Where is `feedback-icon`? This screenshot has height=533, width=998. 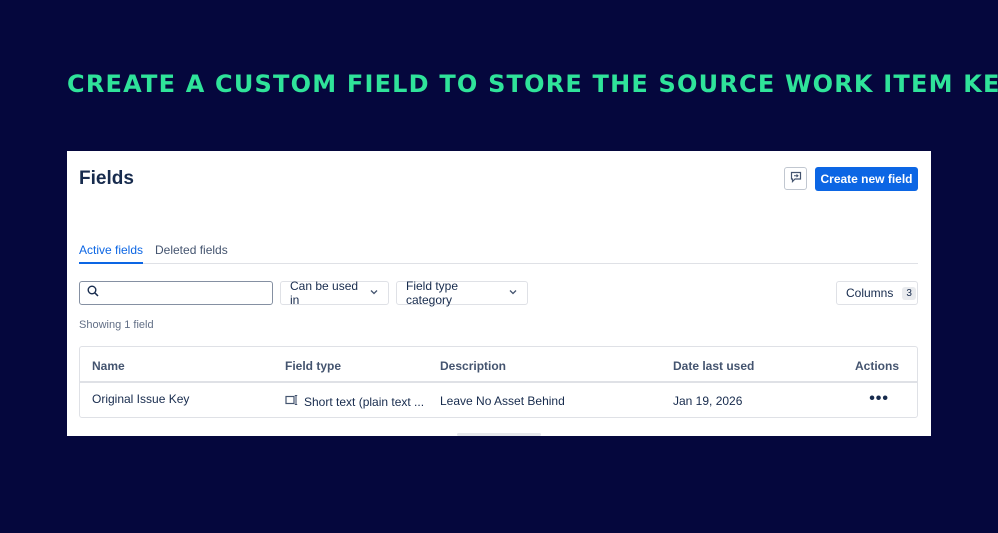 feedback-icon is located at coordinates (796, 179).